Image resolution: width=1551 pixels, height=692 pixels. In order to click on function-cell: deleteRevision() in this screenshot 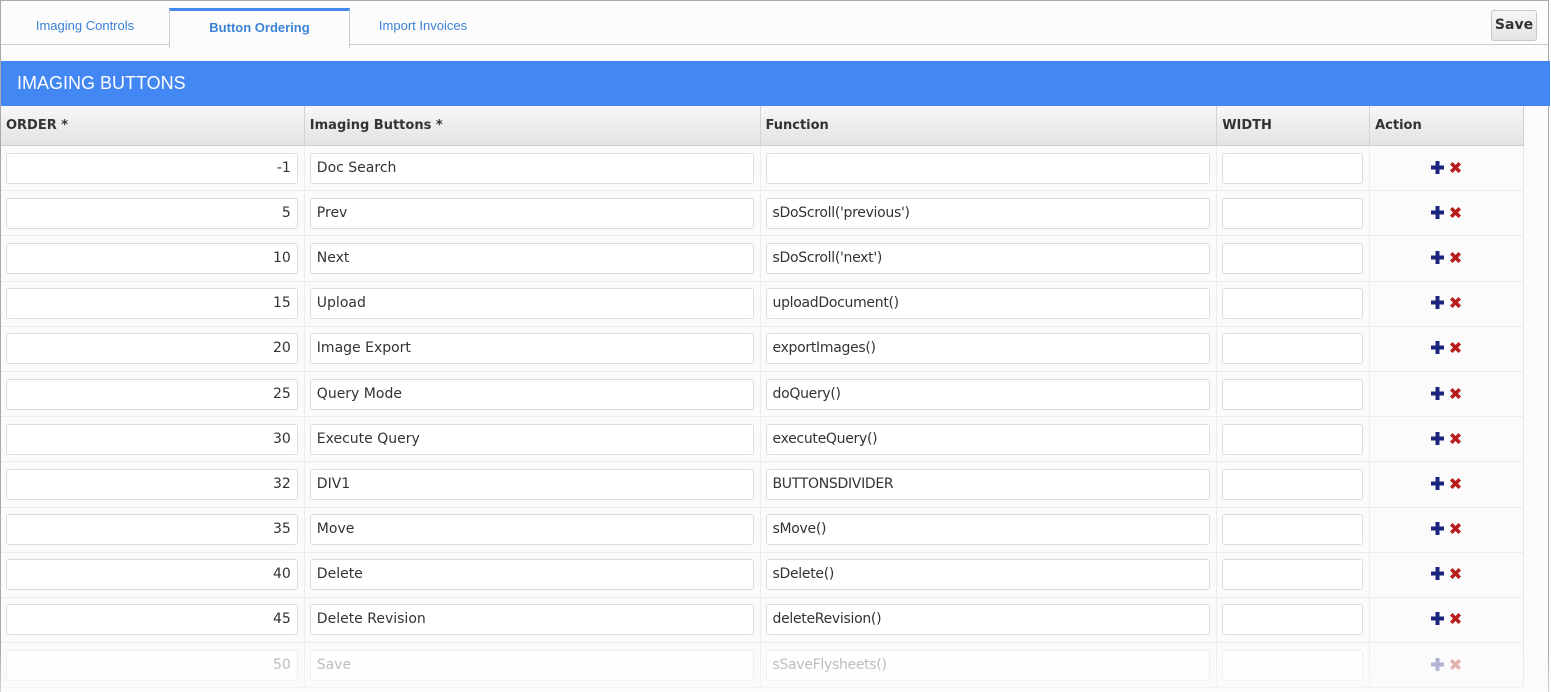, I will do `click(989, 620)`.